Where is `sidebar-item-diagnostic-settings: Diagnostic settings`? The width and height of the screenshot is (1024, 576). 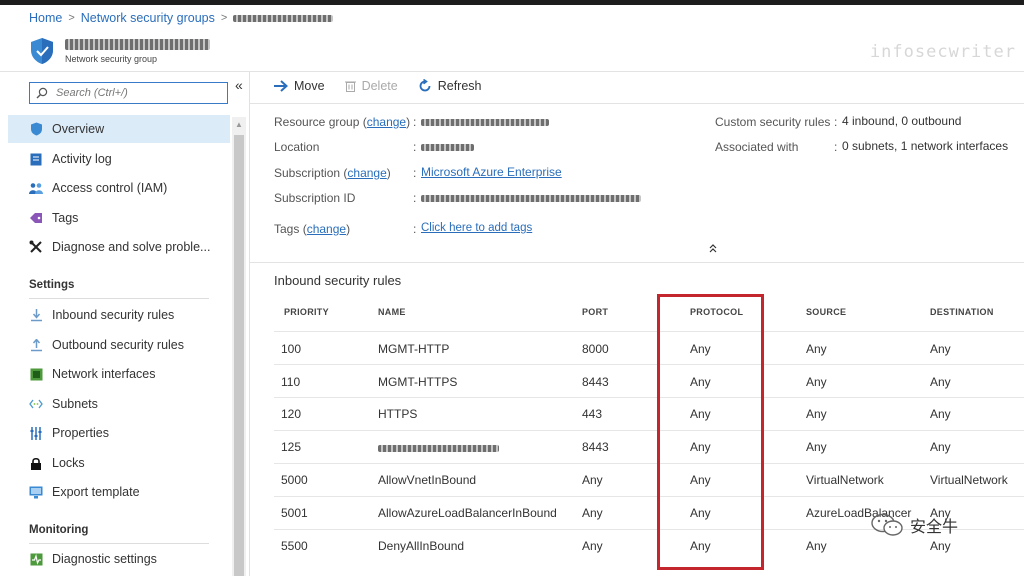 sidebar-item-diagnostic-settings: Diagnostic settings is located at coordinates (119, 559).